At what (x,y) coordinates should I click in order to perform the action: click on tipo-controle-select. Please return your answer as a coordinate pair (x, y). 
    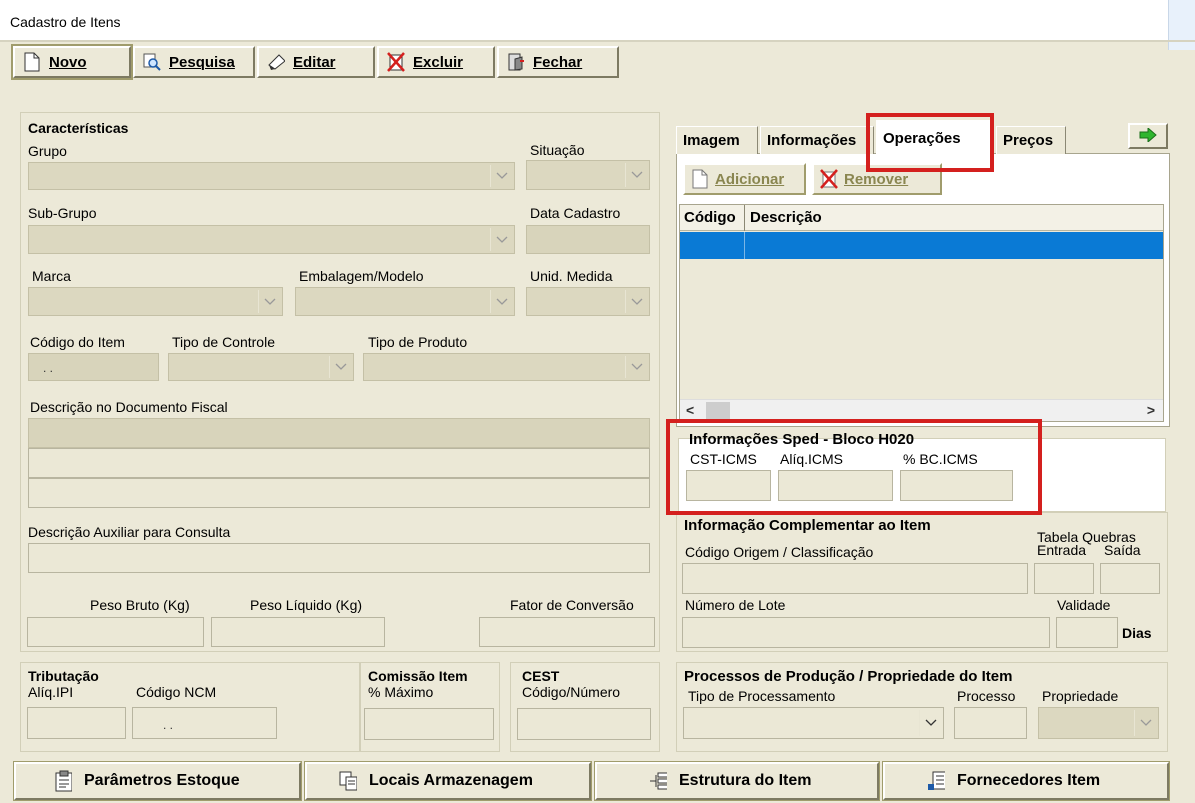
    Looking at the image, I should click on (261, 367).